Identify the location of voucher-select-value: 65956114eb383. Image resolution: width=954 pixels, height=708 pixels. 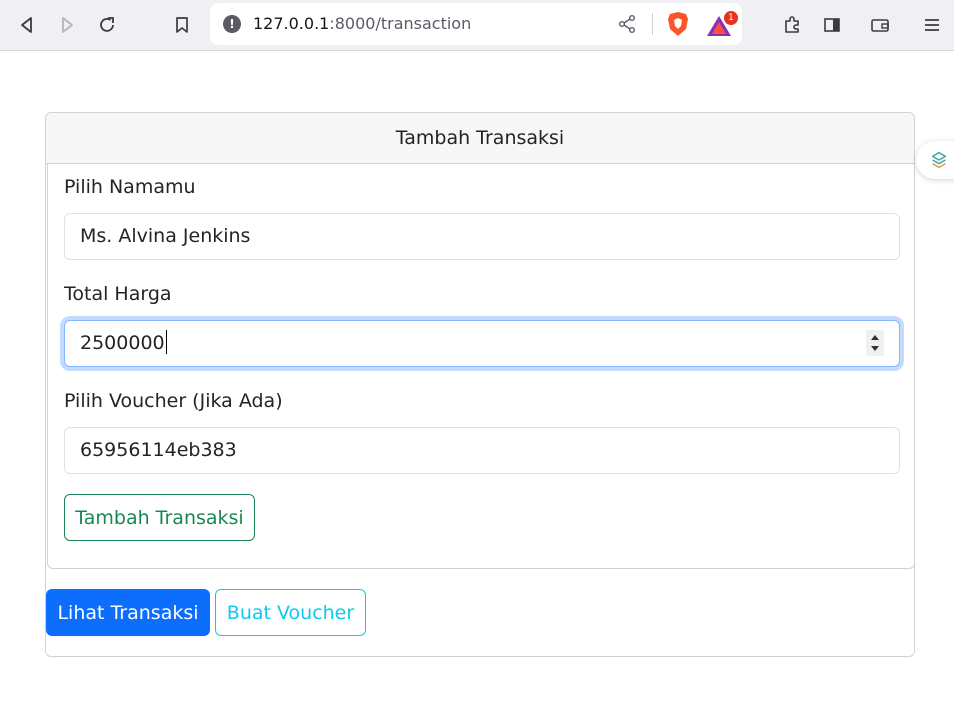
(158, 450).